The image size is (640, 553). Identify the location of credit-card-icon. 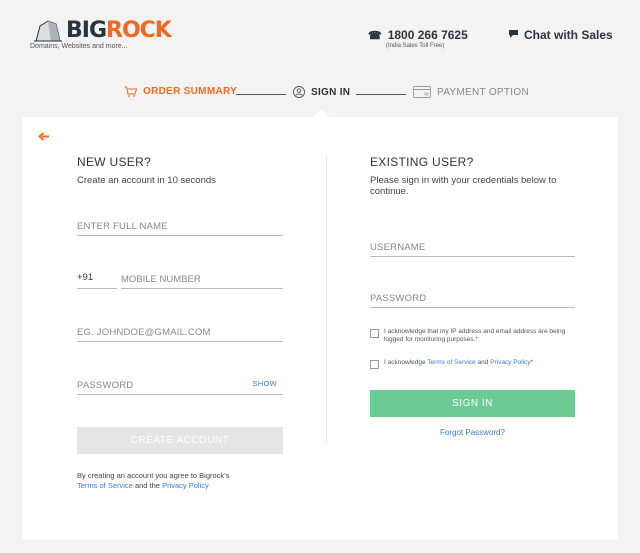
(422, 92).